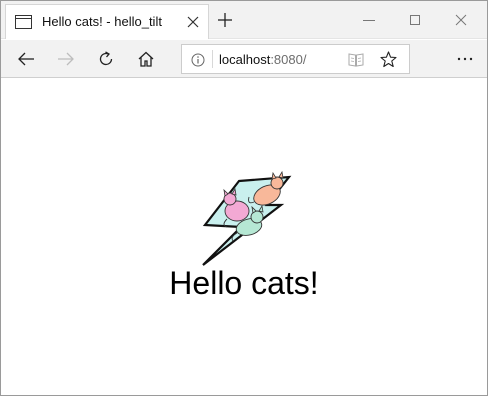  Describe the element at coordinates (102, 21) in the screenshot. I see `tab-title: Hello cats! - hello_tilt` at that location.